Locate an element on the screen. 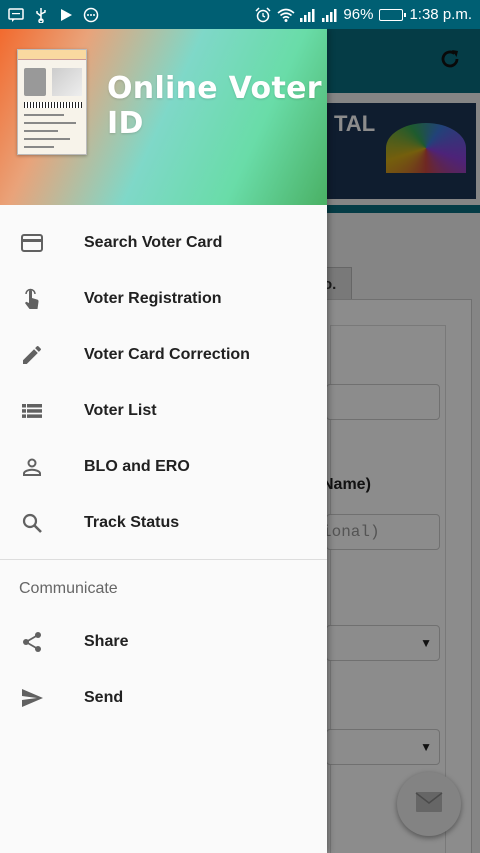 Image resolution: width=480 pixels, height=853 pixels. menu-item-blo-and-ero: BLO and ERO is located at coordinates (163, 467).